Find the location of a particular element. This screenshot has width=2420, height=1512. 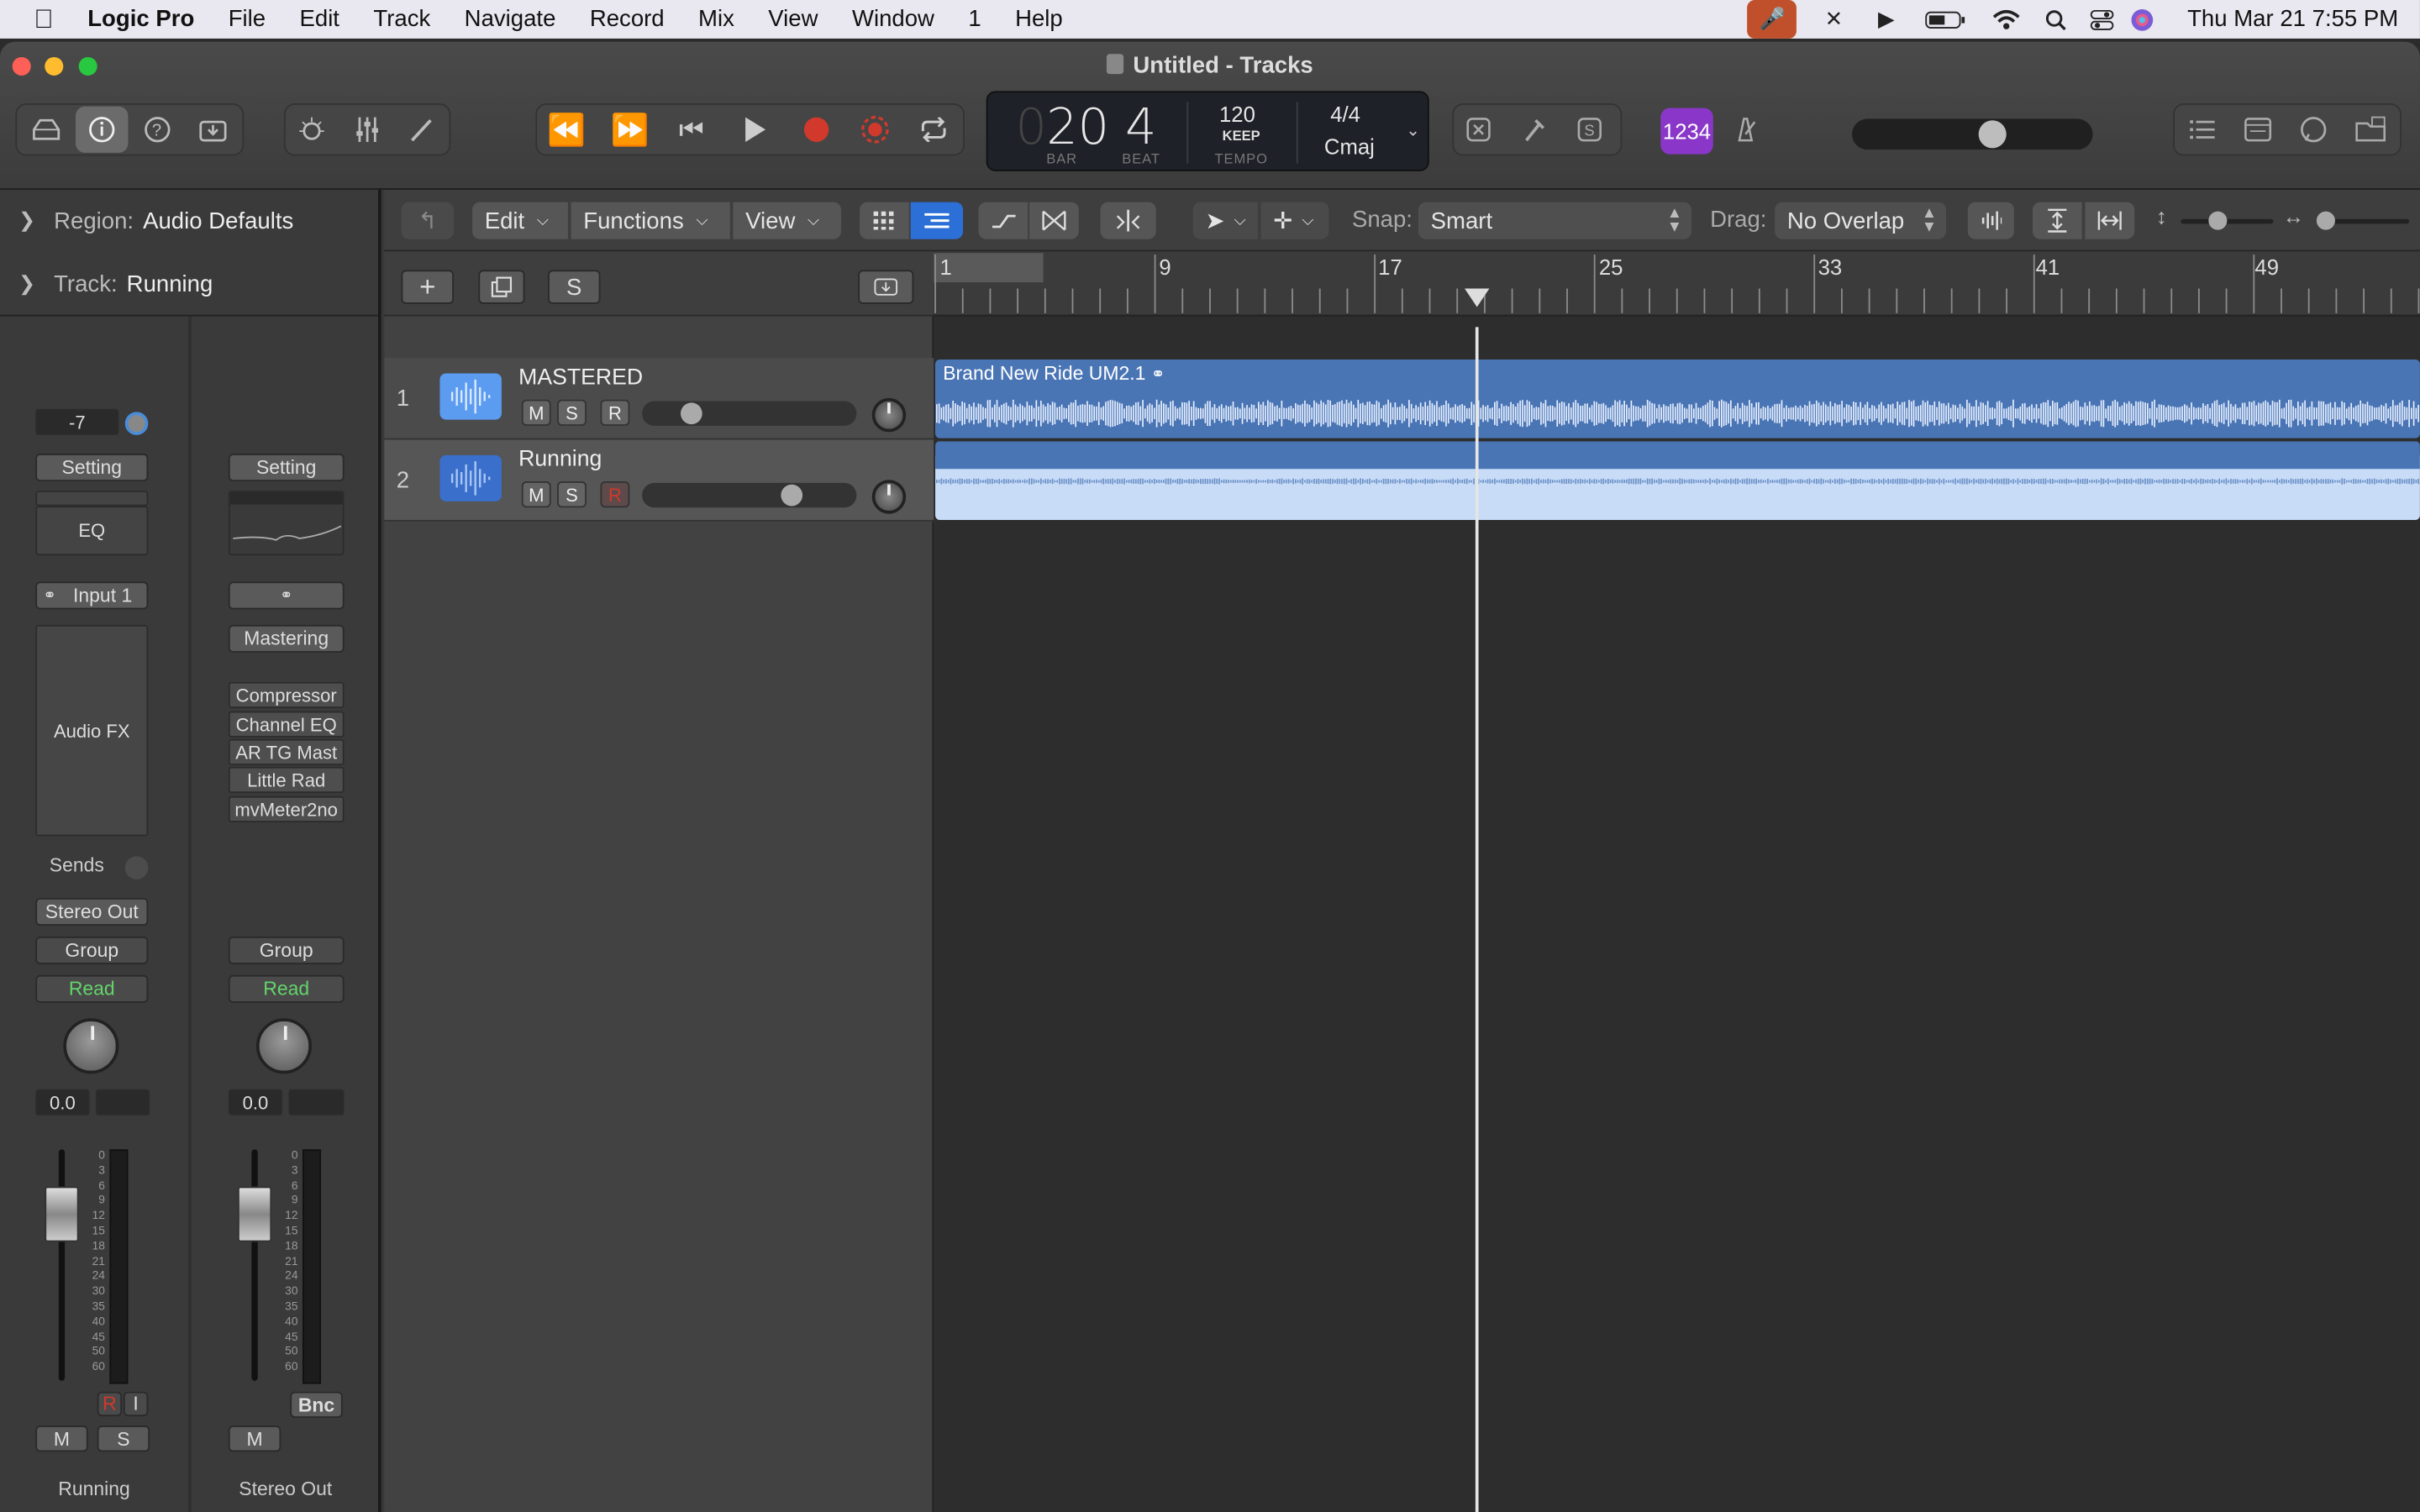

volume-fader-cap is located at coordinates (62, 1214).